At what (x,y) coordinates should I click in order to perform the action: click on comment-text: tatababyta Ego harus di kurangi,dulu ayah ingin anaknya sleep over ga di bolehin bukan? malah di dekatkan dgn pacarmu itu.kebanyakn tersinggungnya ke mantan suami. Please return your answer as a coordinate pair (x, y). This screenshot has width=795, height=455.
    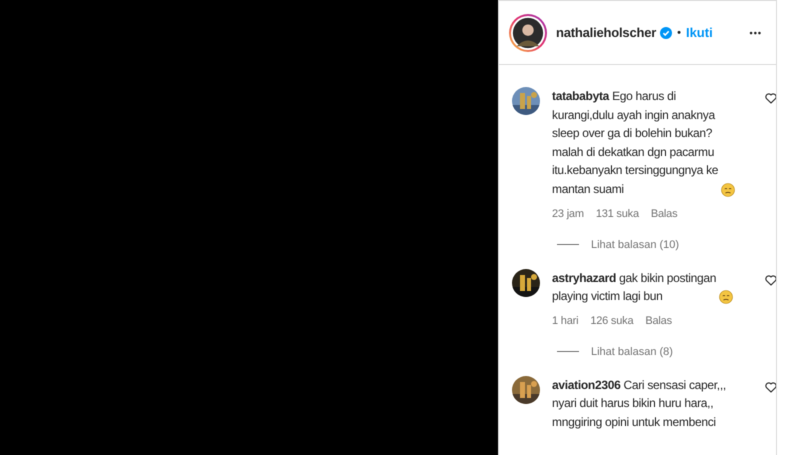
    Looking at the image, I should click on (635, 143).